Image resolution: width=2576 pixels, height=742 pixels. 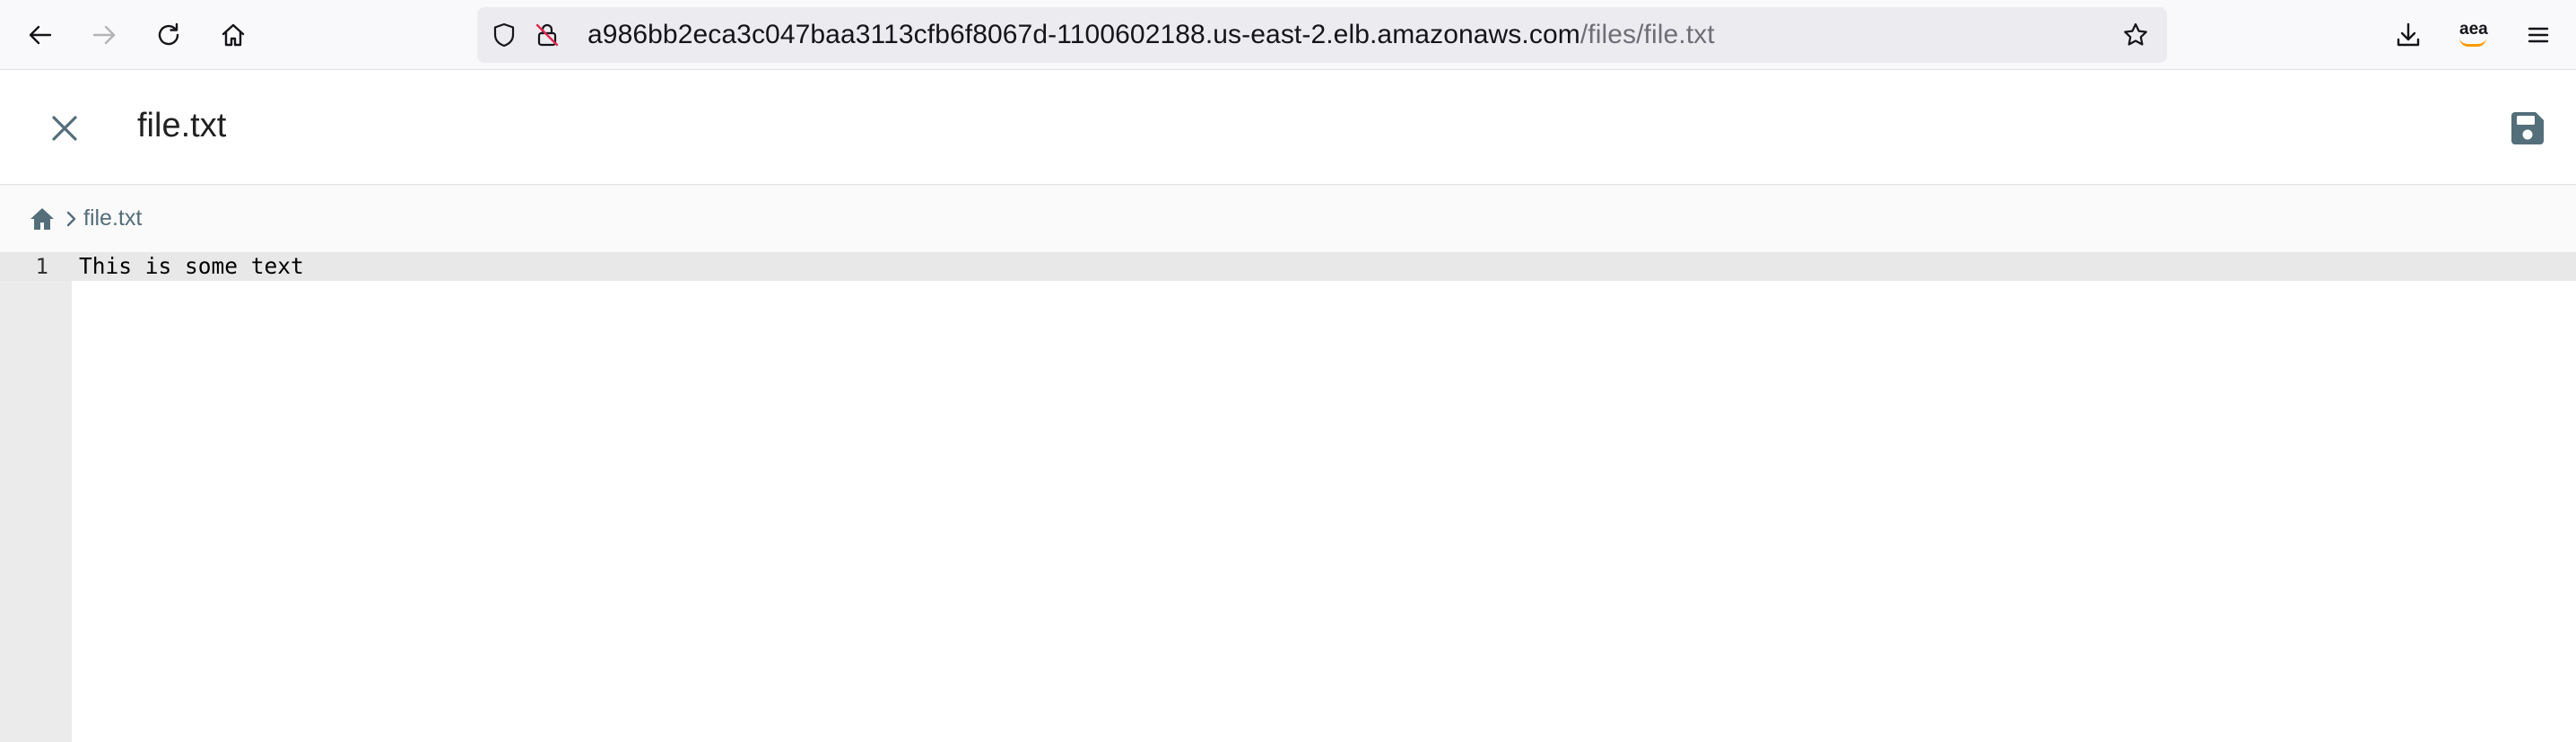 I want to click on line-number: 1, so click(x=41, y=266).